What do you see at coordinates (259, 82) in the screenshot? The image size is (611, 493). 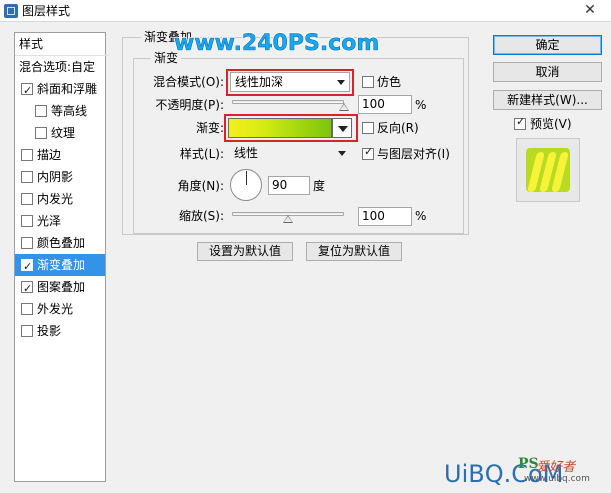 I see `blend-mode-value: 线性加深` at bounding box center [259, 82].